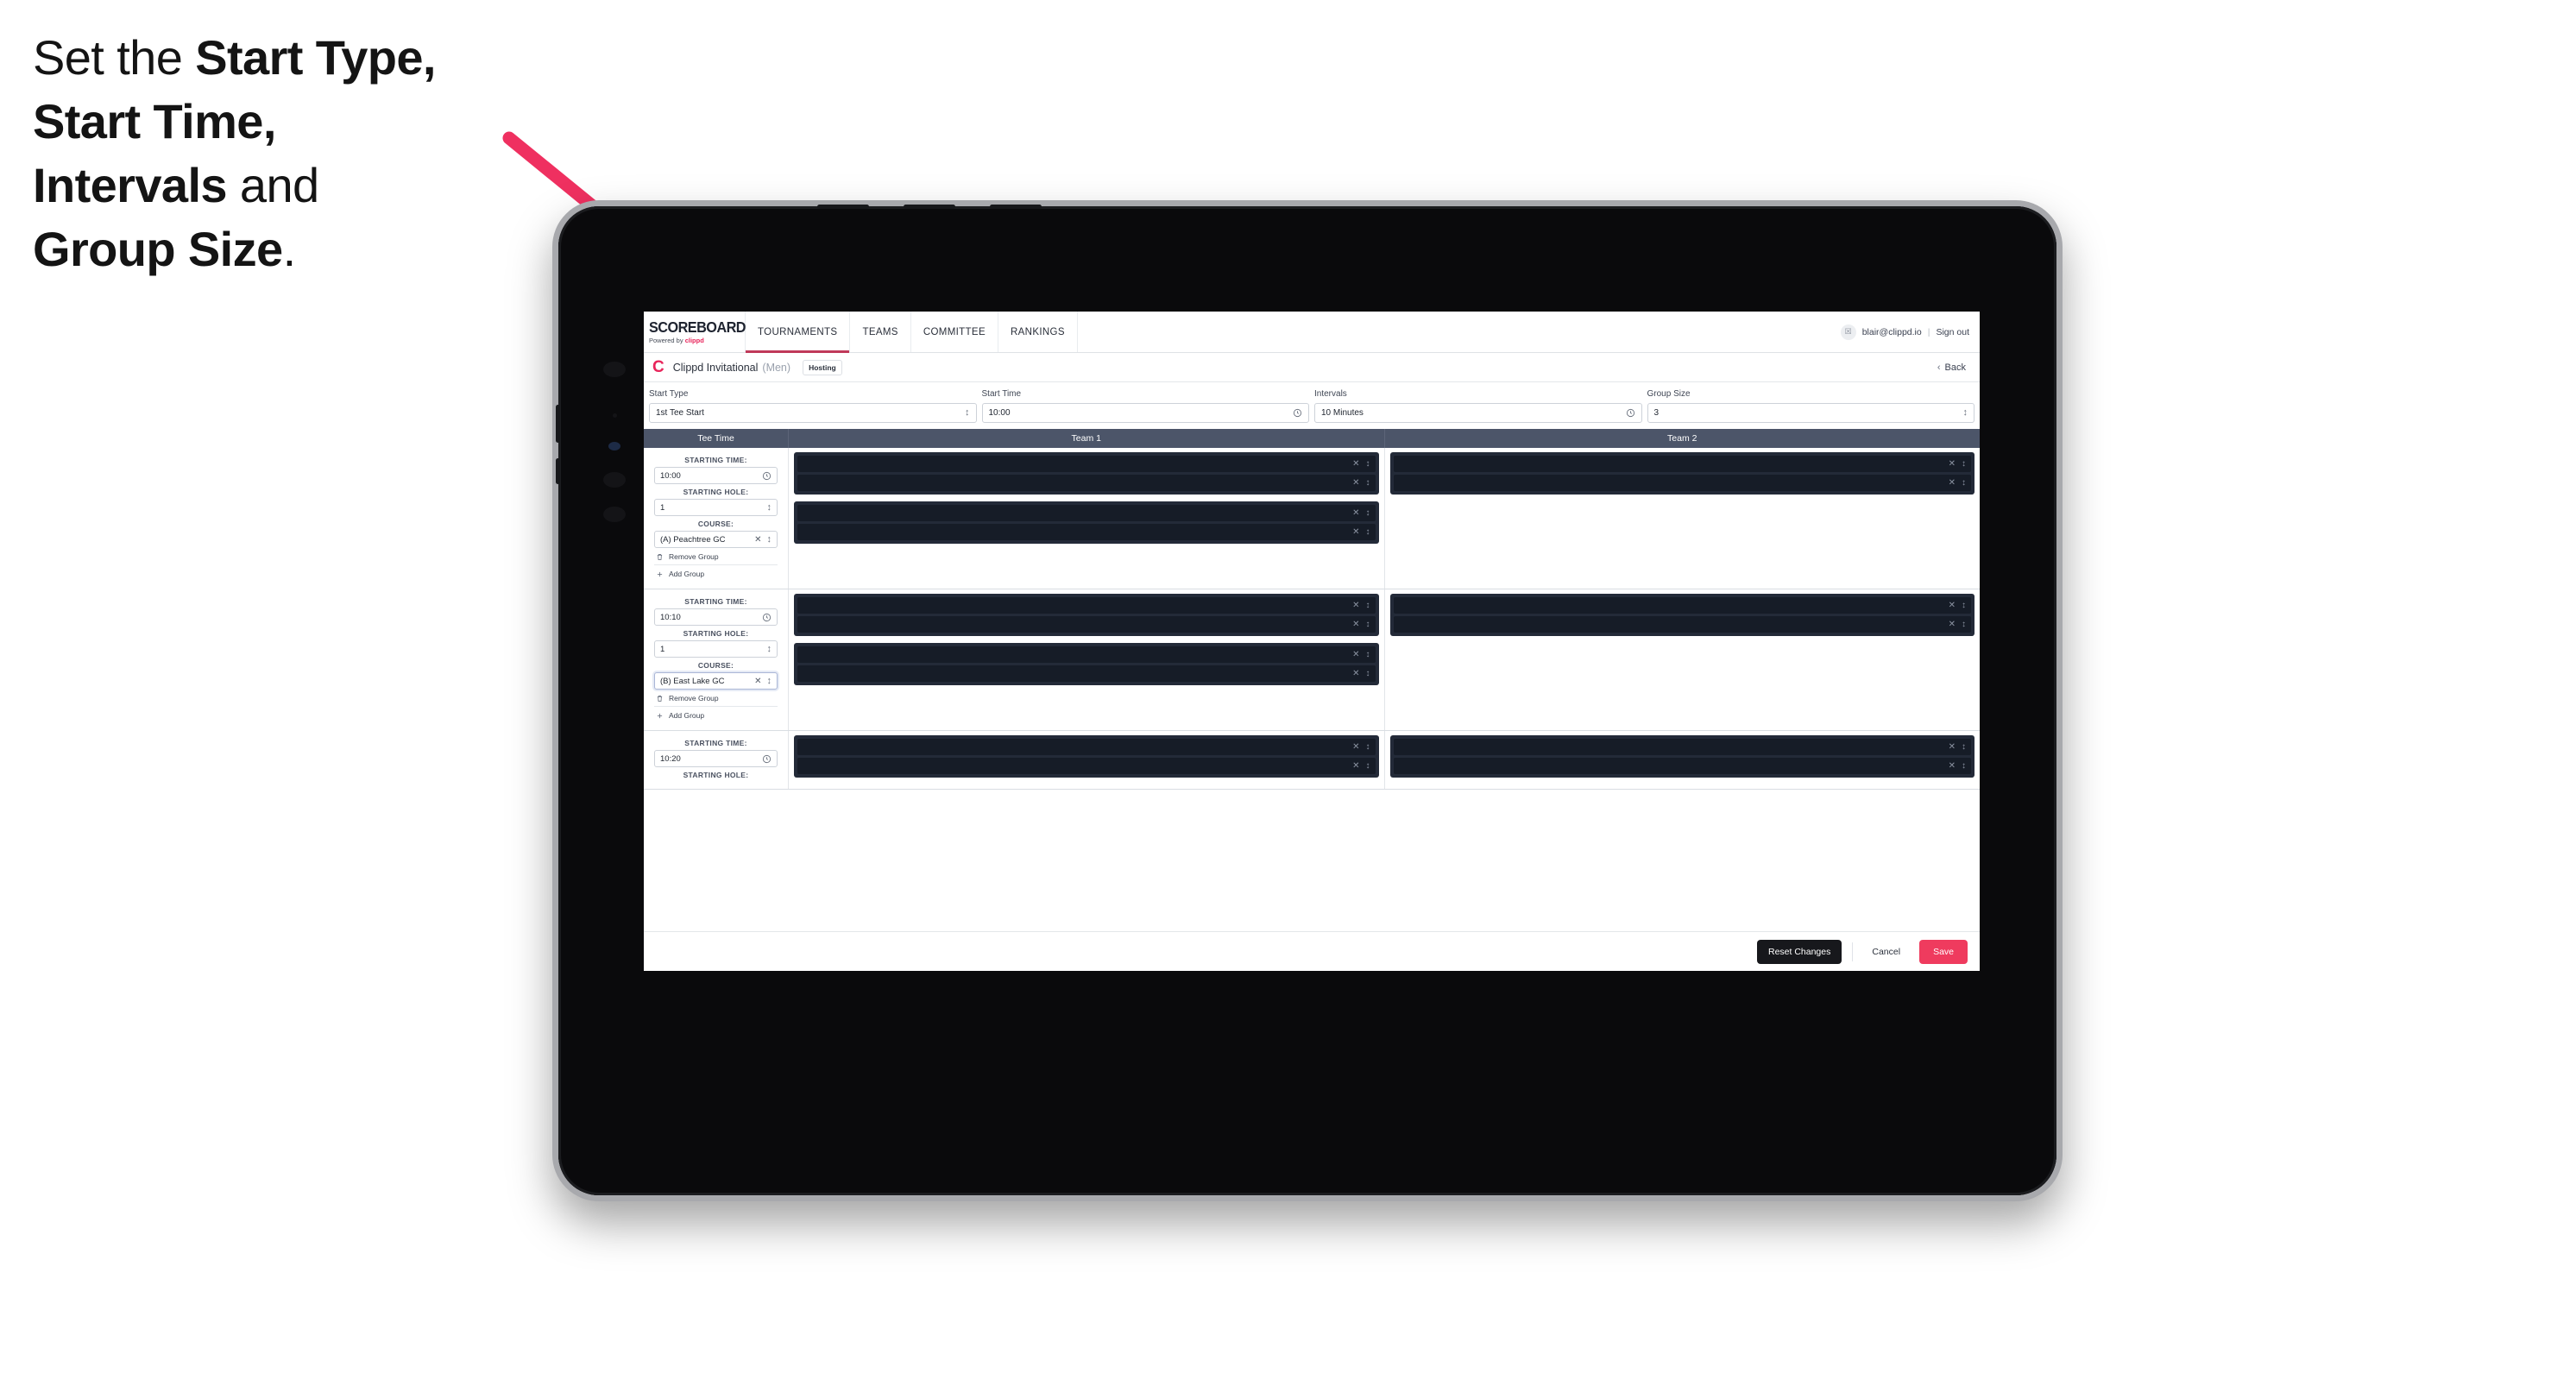 The height and width of the screenshot is (1386, 2576). Describe the element at coordinates (798, 333) in the screenshot. I see `nav-item-tournaments: TOURNAMENTS` at that location.